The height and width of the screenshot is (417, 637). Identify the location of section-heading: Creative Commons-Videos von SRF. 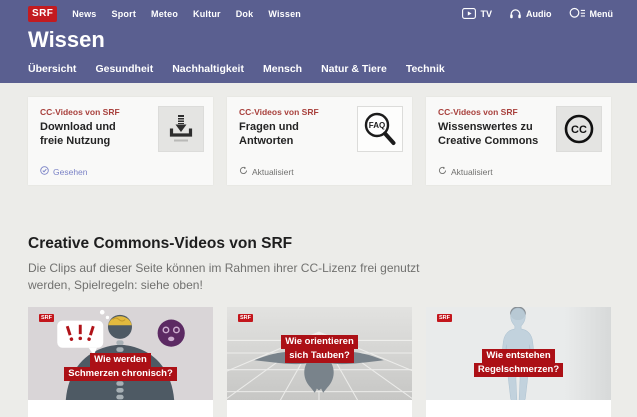
(160, 243).